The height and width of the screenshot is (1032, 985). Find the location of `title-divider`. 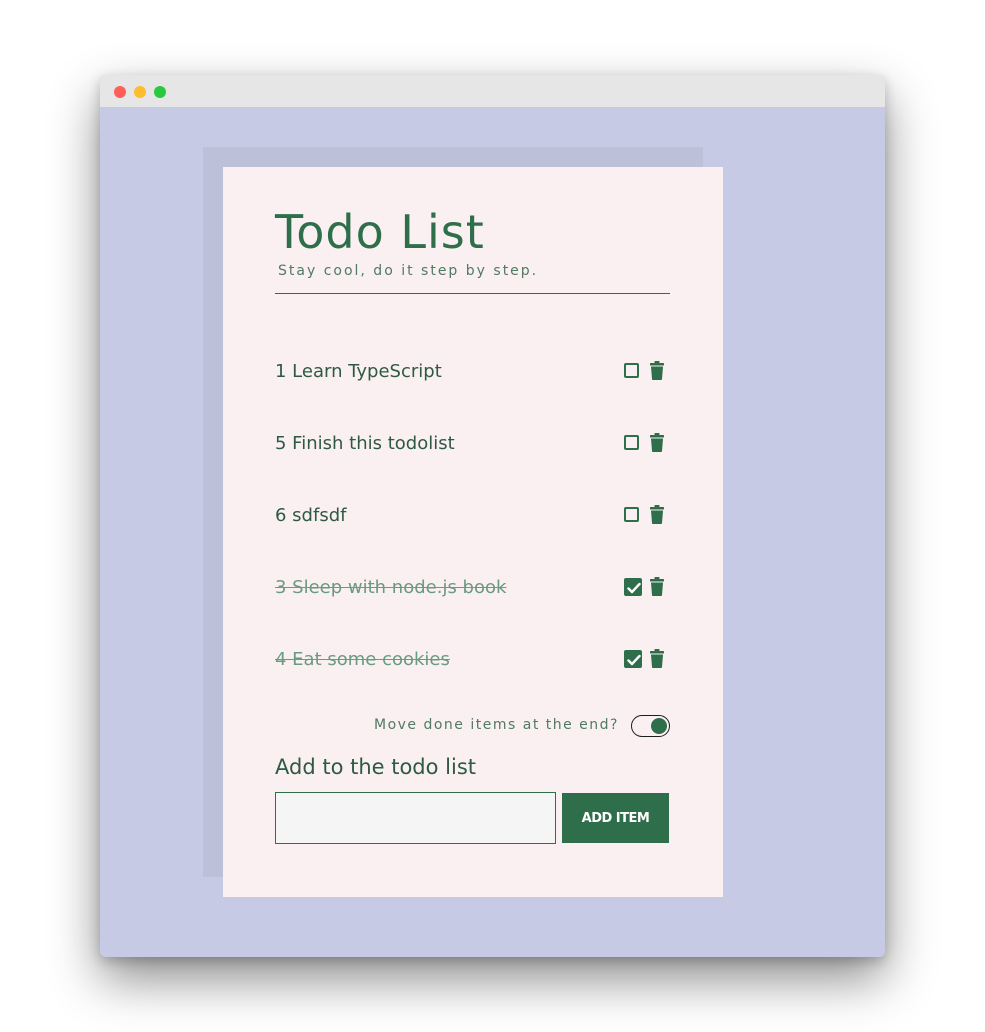

title-divider is located at coordinates (472, 293).